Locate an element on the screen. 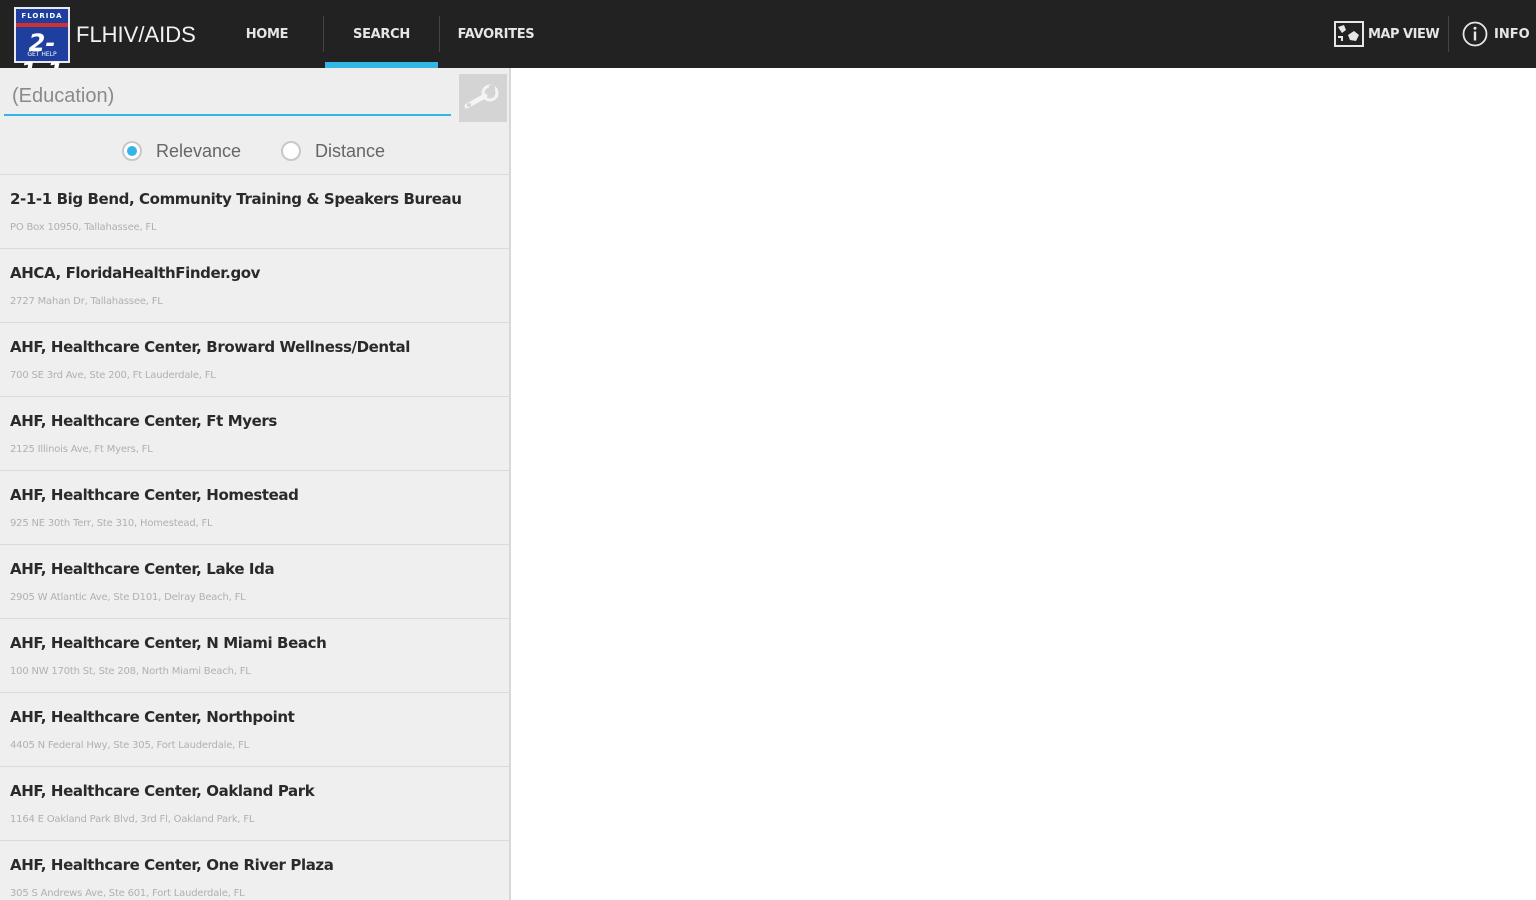 This screenshot has width=1536, height=900. tab-search-label: SEARCH is located at coordinates (381, 34).